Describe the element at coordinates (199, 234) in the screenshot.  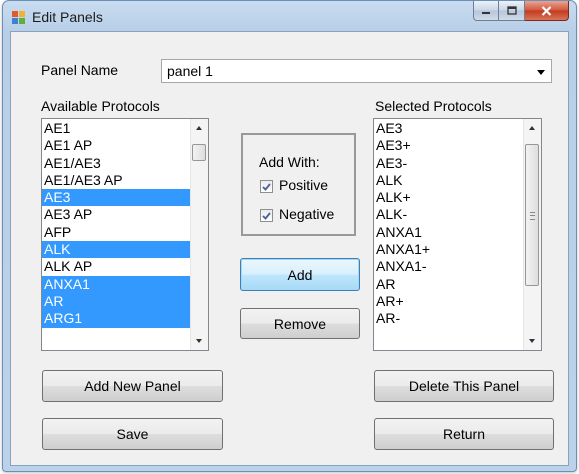
I see `available-list-scrollbar` at that location.